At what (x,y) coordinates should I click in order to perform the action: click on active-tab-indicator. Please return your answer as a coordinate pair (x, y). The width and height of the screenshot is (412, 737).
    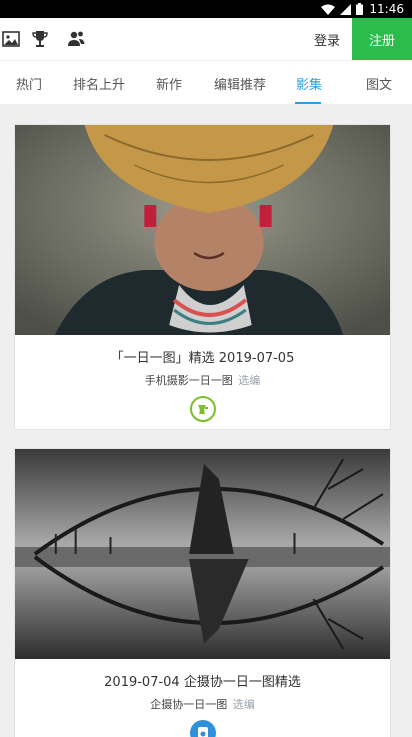
    Looking at the image, I should click on (308, 103).